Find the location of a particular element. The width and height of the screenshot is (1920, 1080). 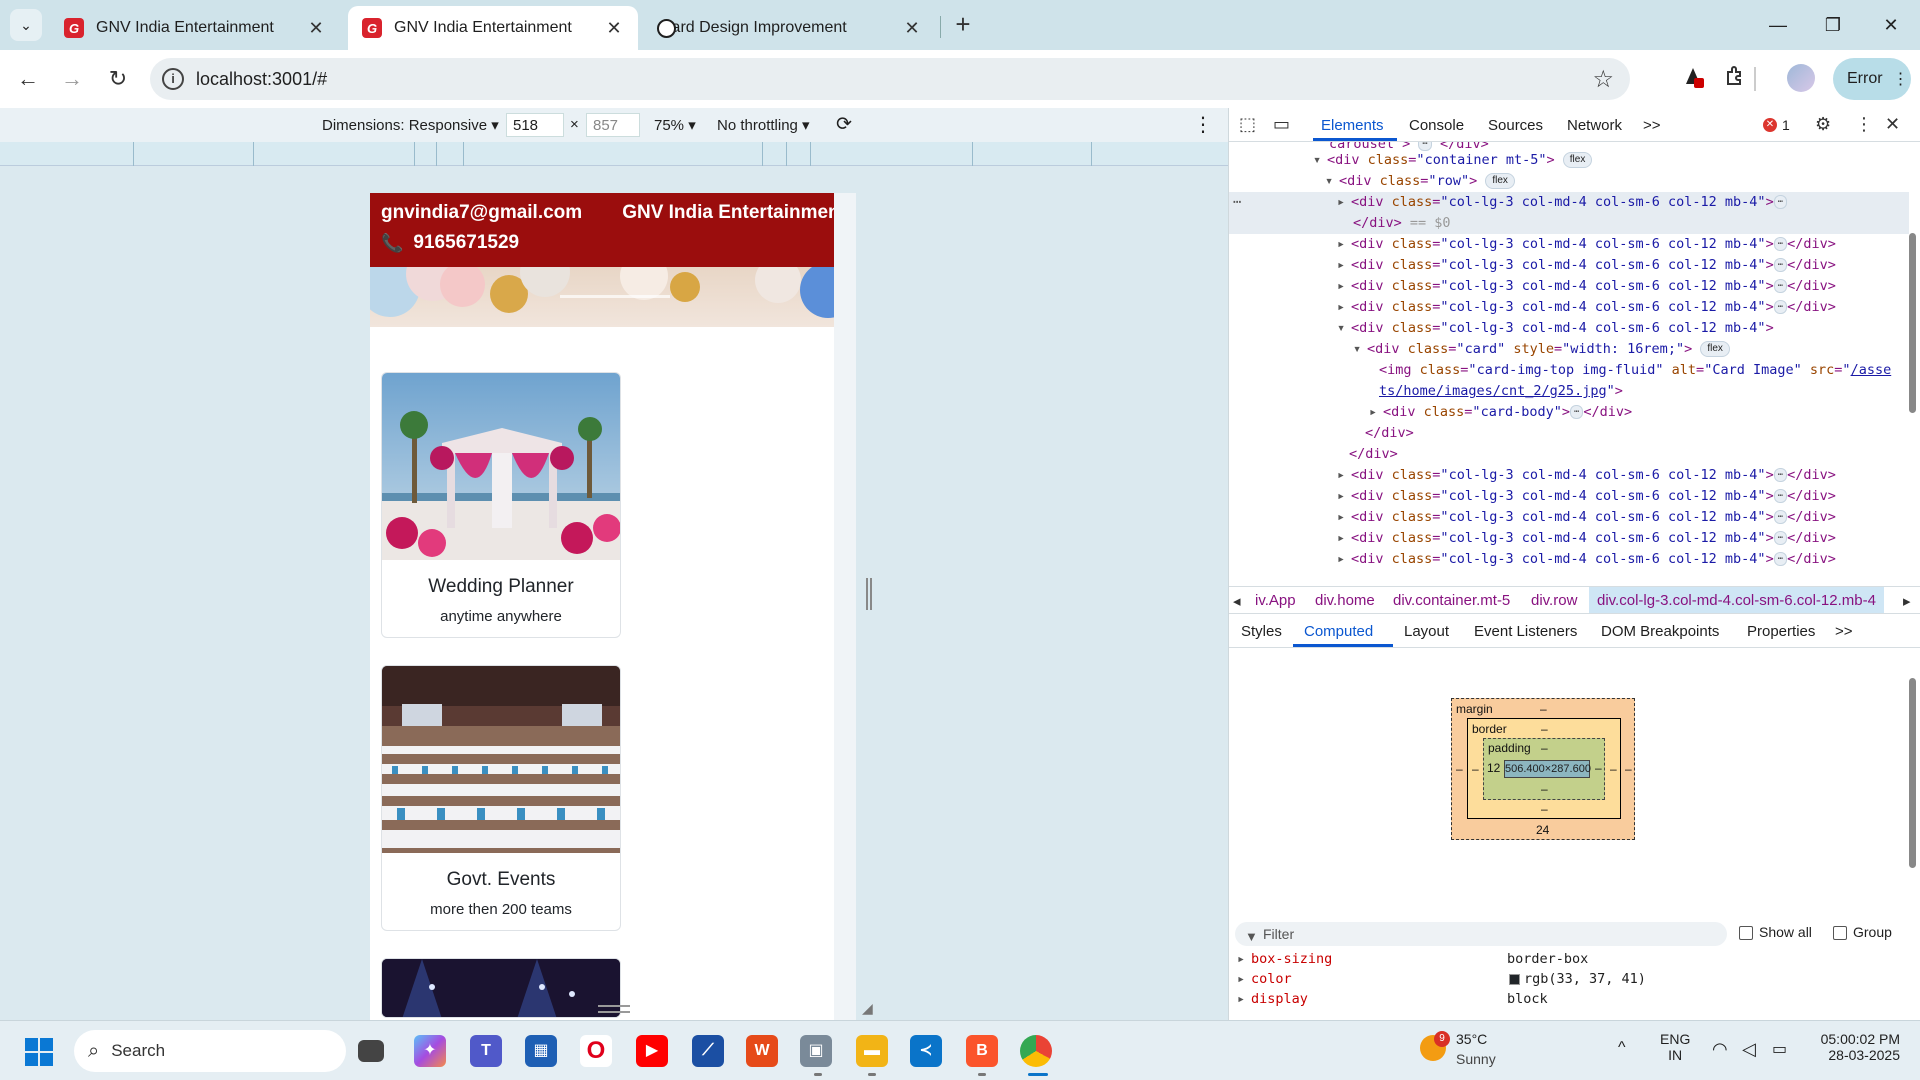

site-info-icon: i is located at coordinates (173, 79).